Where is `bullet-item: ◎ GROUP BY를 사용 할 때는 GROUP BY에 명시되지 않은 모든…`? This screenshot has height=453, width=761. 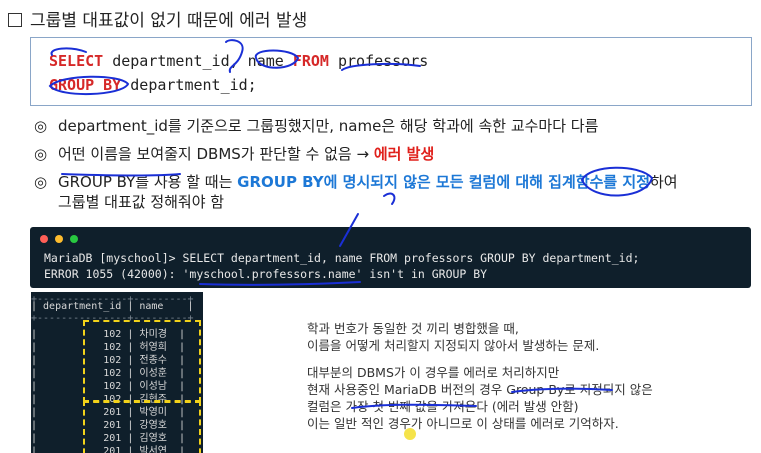
bullet-item: ◎ GROUP BY를 사용 할 때는 GROUP BY에 명시되지 않은 모든… is located at coordinates (394, 192).